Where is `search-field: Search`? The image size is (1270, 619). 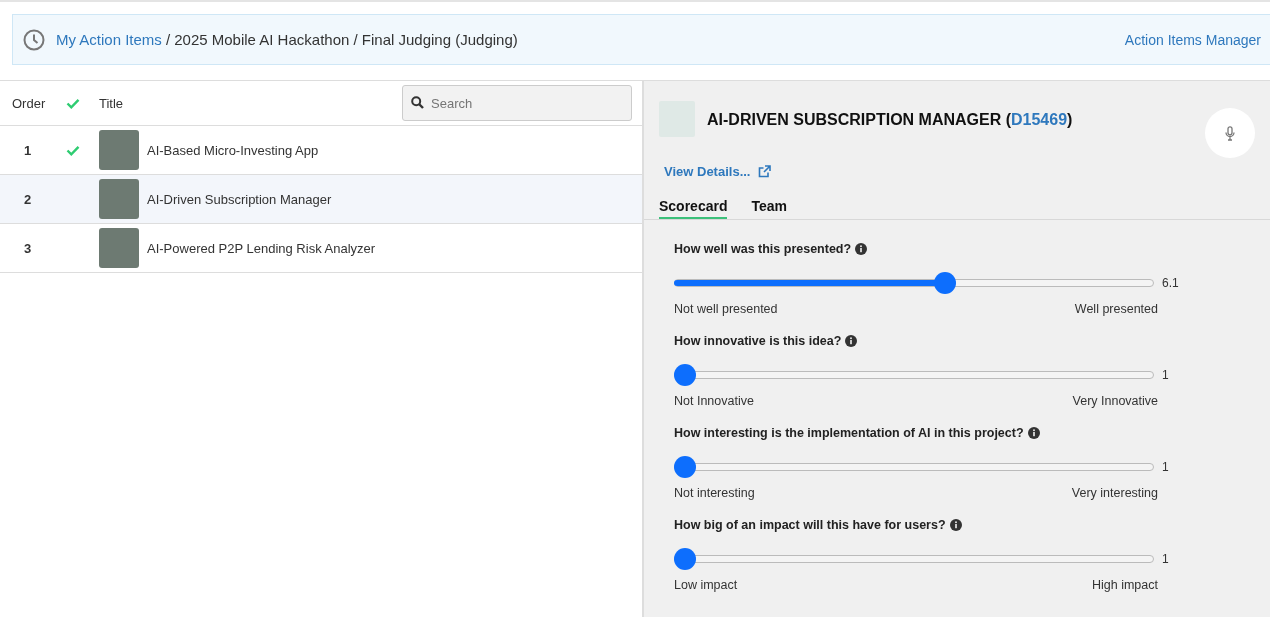
search-field: Search is located at coordinates (517, 103).